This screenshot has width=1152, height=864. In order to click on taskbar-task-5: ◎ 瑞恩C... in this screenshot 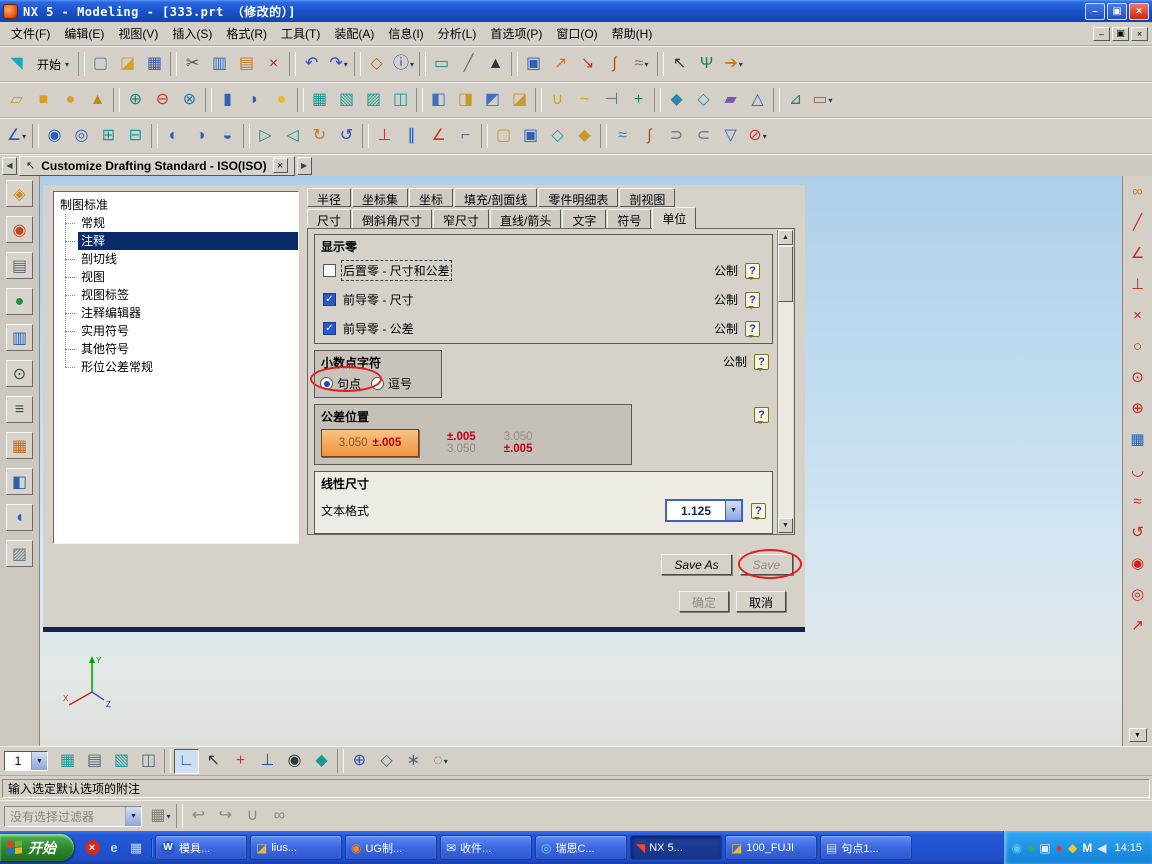, I will do `click(581, 847)`.